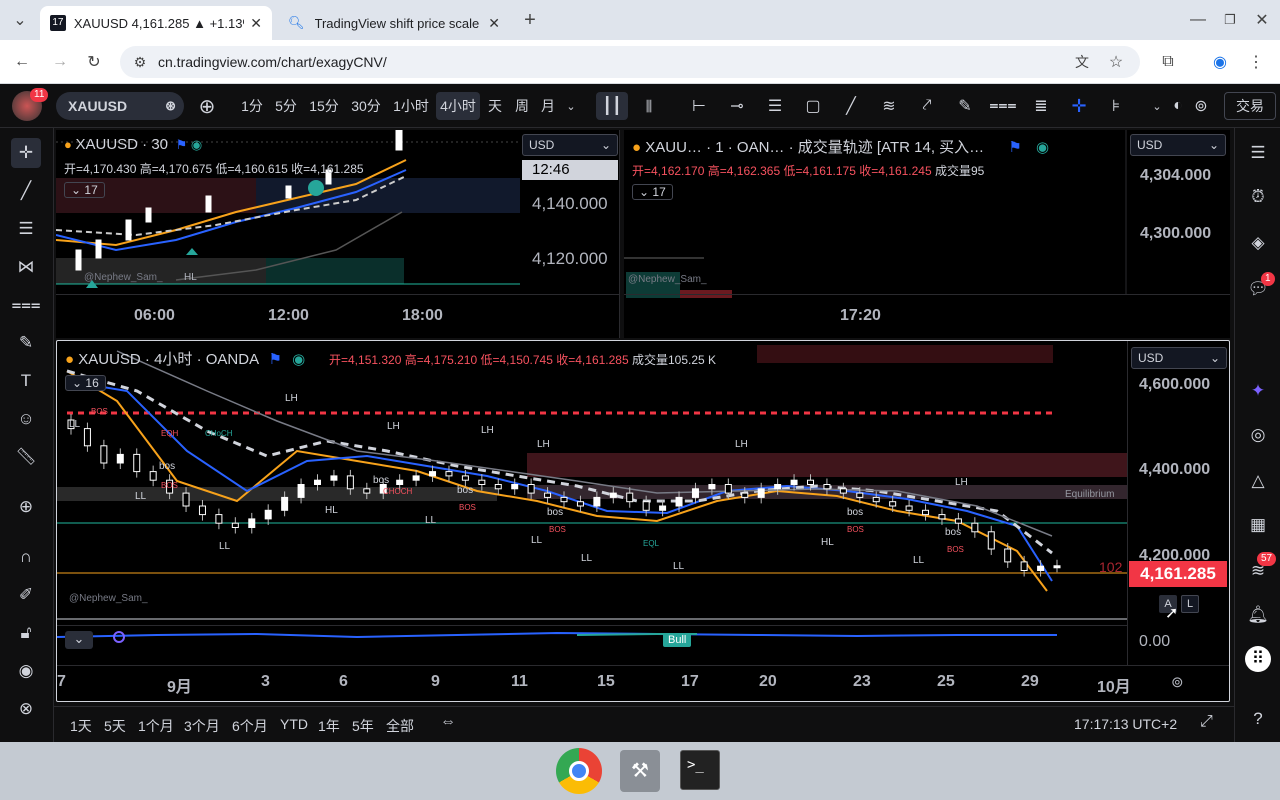 The width and height of the screenshot is (1280, 800). I want to click on interval-15m: 15分, so click(324, 106).